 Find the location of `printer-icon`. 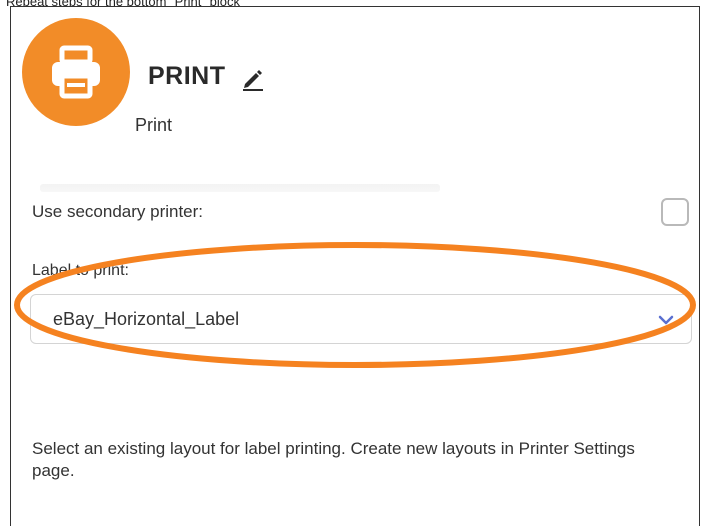

printer-icon is located at coordinates (76, 72).